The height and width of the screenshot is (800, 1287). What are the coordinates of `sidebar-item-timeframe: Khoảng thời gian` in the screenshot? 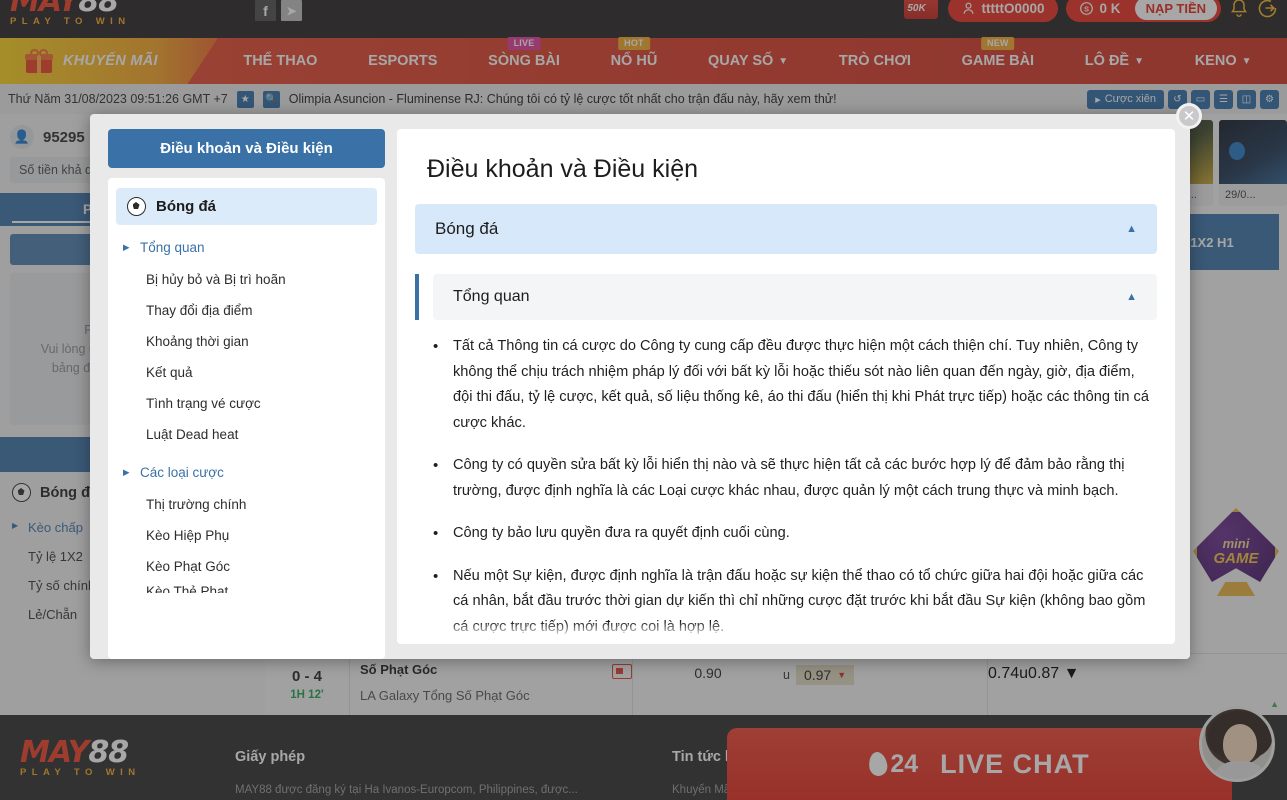 It's located at (246, 341).